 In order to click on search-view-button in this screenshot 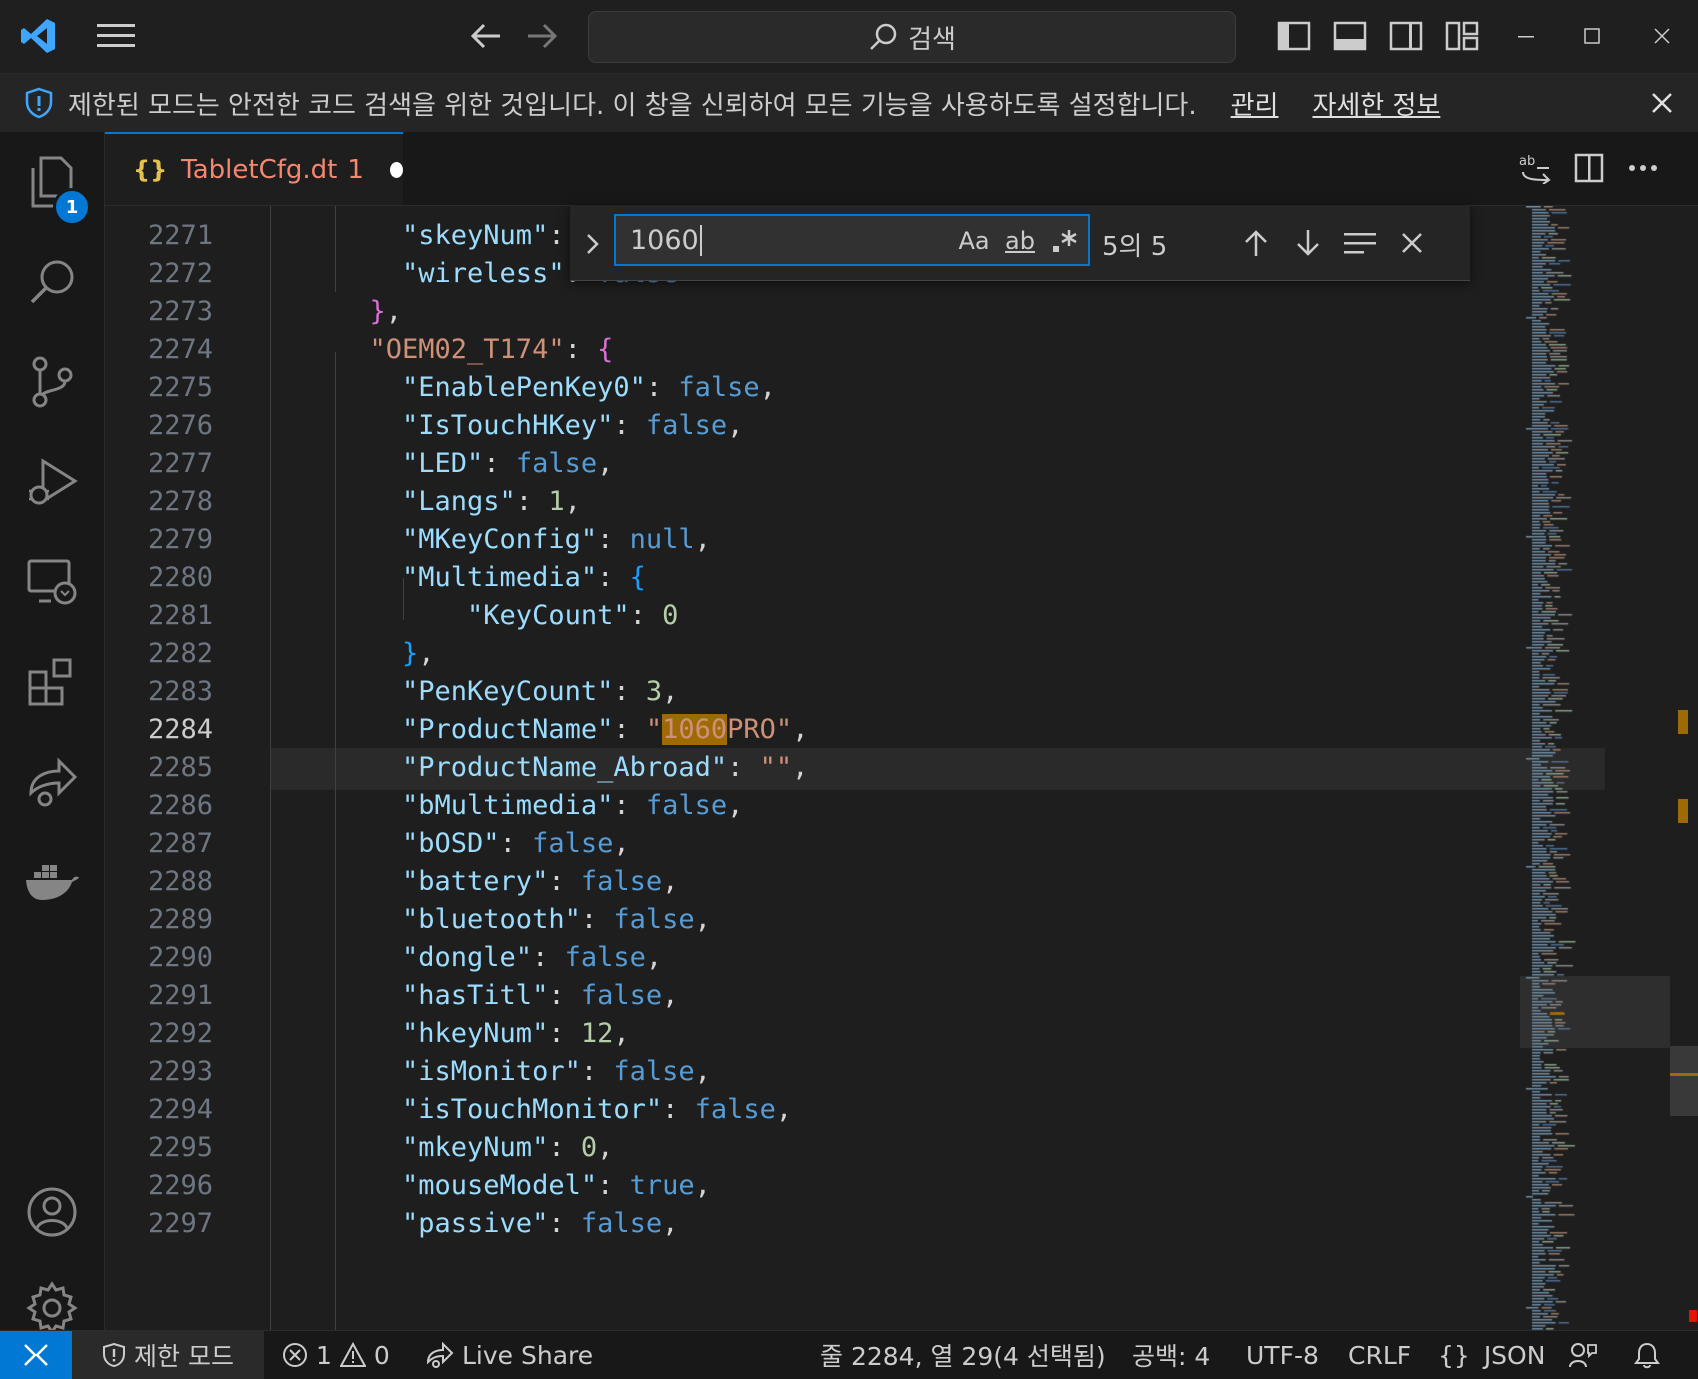, I will do `click(52, 282)`.